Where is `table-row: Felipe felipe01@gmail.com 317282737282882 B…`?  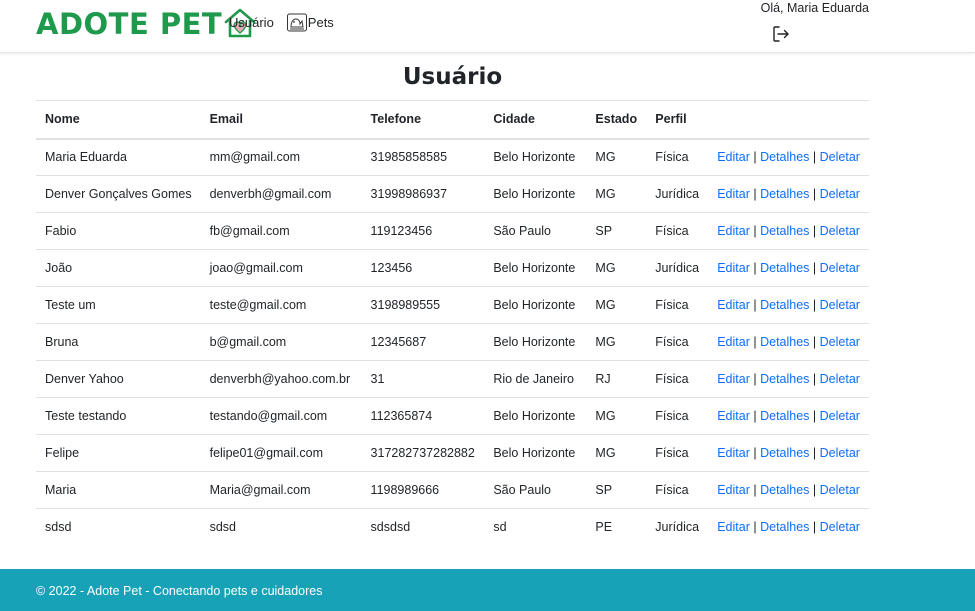
table-row: Felipe felipe01@gmail.com 317282737282882 B… is located at coordinates (452, 453).